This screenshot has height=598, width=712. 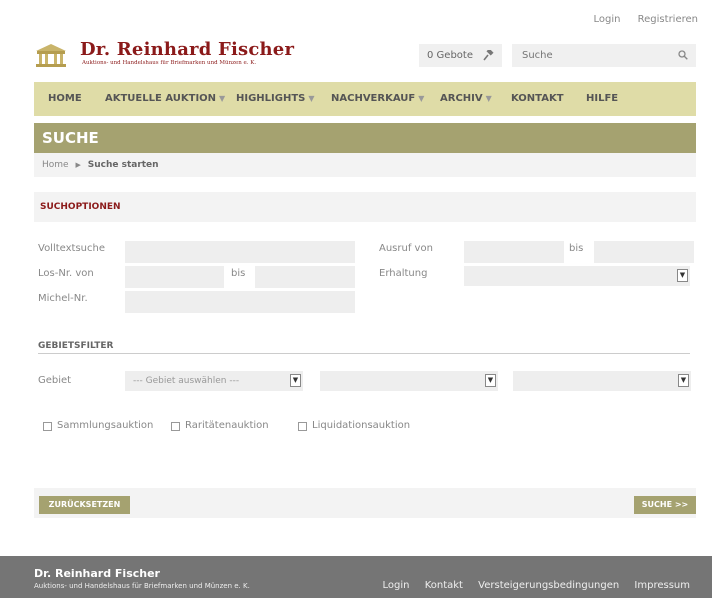 What do you see at coordinates (514, 252) in the screenshot?
I see `call-from-input` at bounding box center [514, 252].